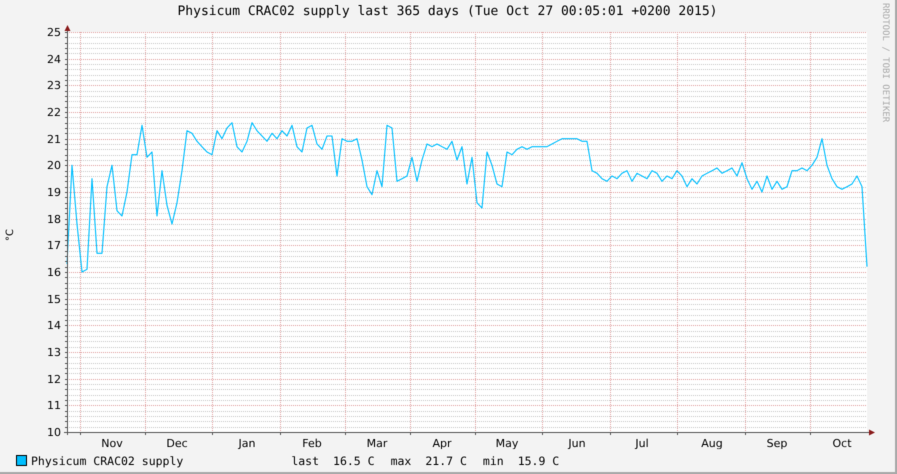 The height and width of the screenshot is (474, 897). Describe the element at coordinates (54, 433) in the screenshot. I see `axis-label: 10` at that location.